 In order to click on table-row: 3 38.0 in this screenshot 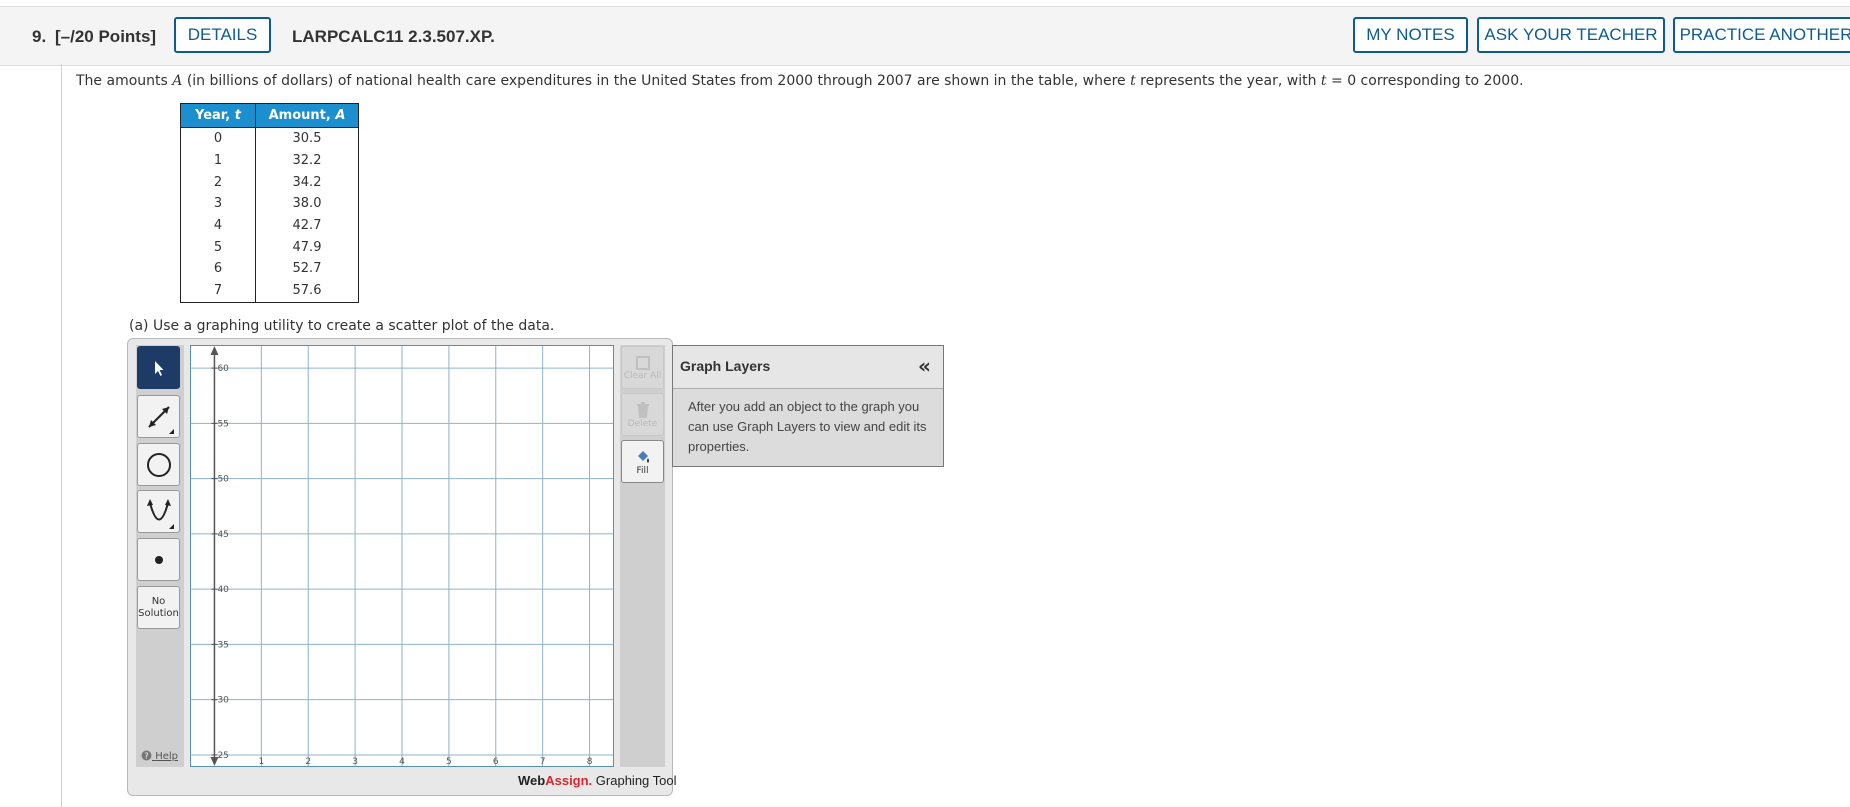, I will do `click(269, 204)`.